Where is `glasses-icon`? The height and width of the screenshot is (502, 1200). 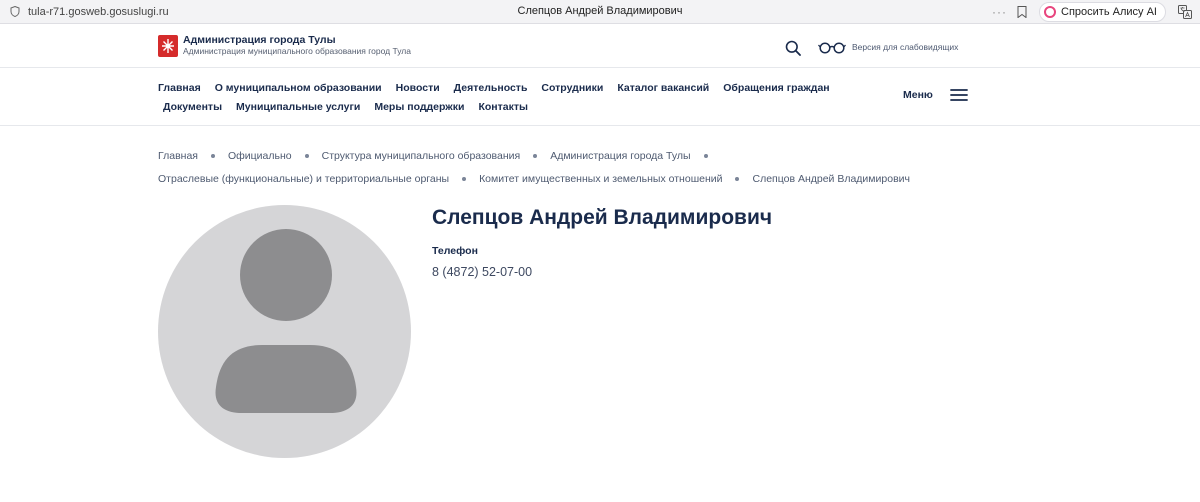
glasses-icon is located at coordinates (832, 48).